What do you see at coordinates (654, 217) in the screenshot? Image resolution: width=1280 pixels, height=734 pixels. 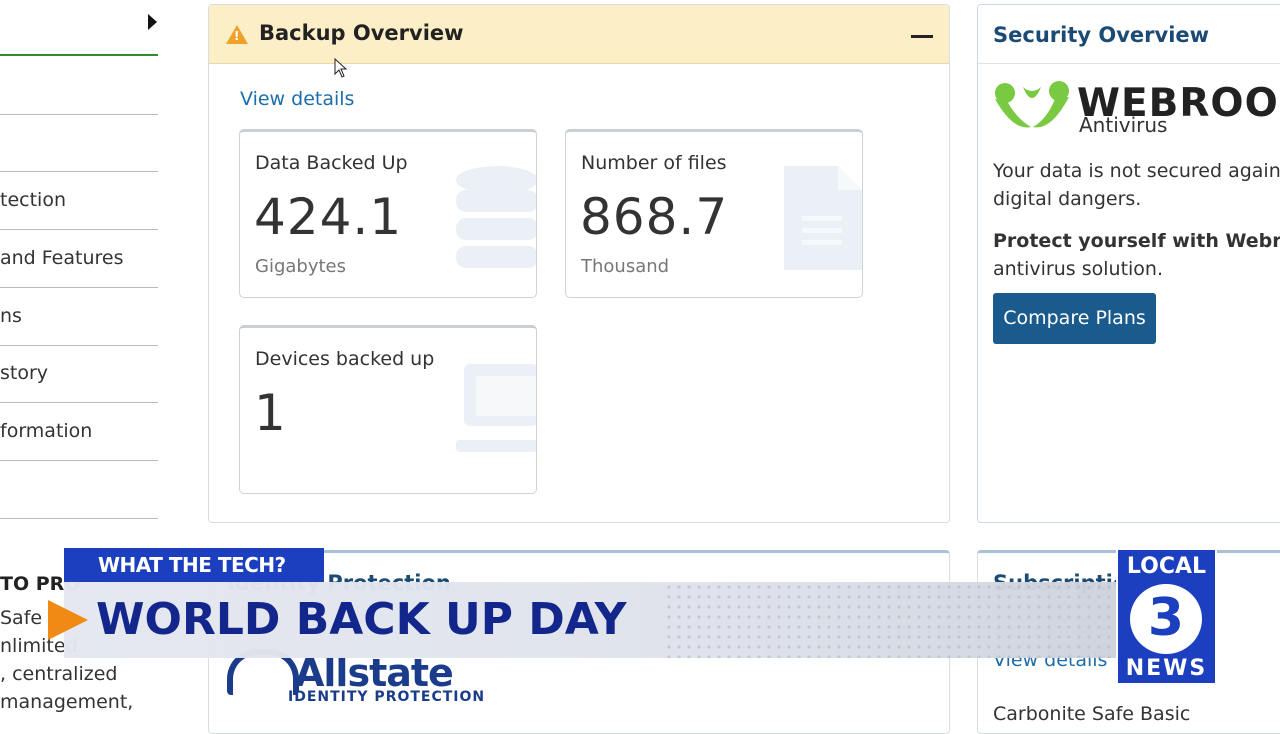 I see `stat-value: 868.7` at bounding box center [654, 217].